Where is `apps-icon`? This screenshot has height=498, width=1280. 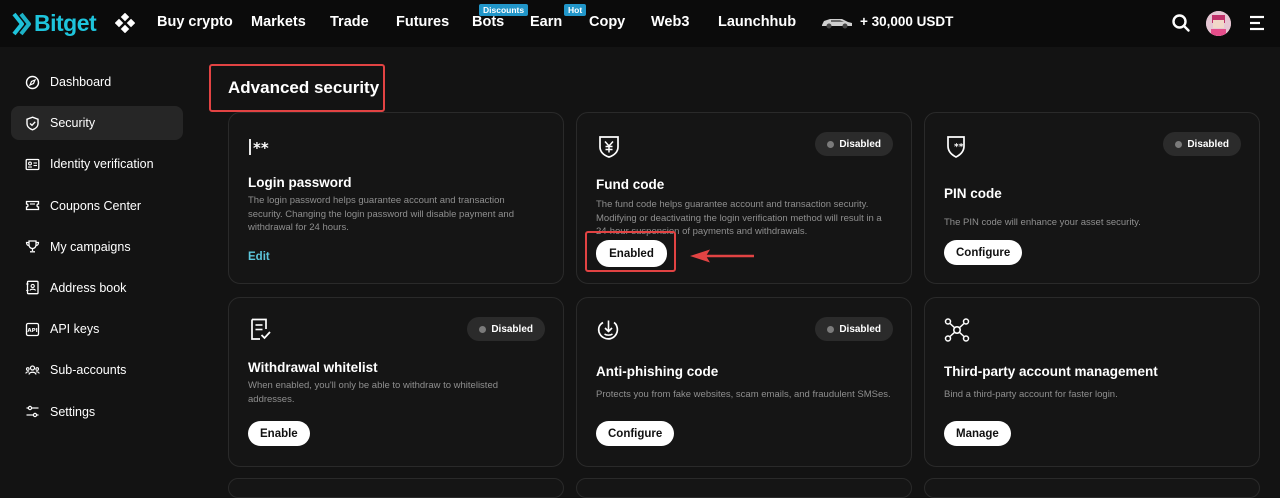 apps-icon is located at coordinates (125, 23).